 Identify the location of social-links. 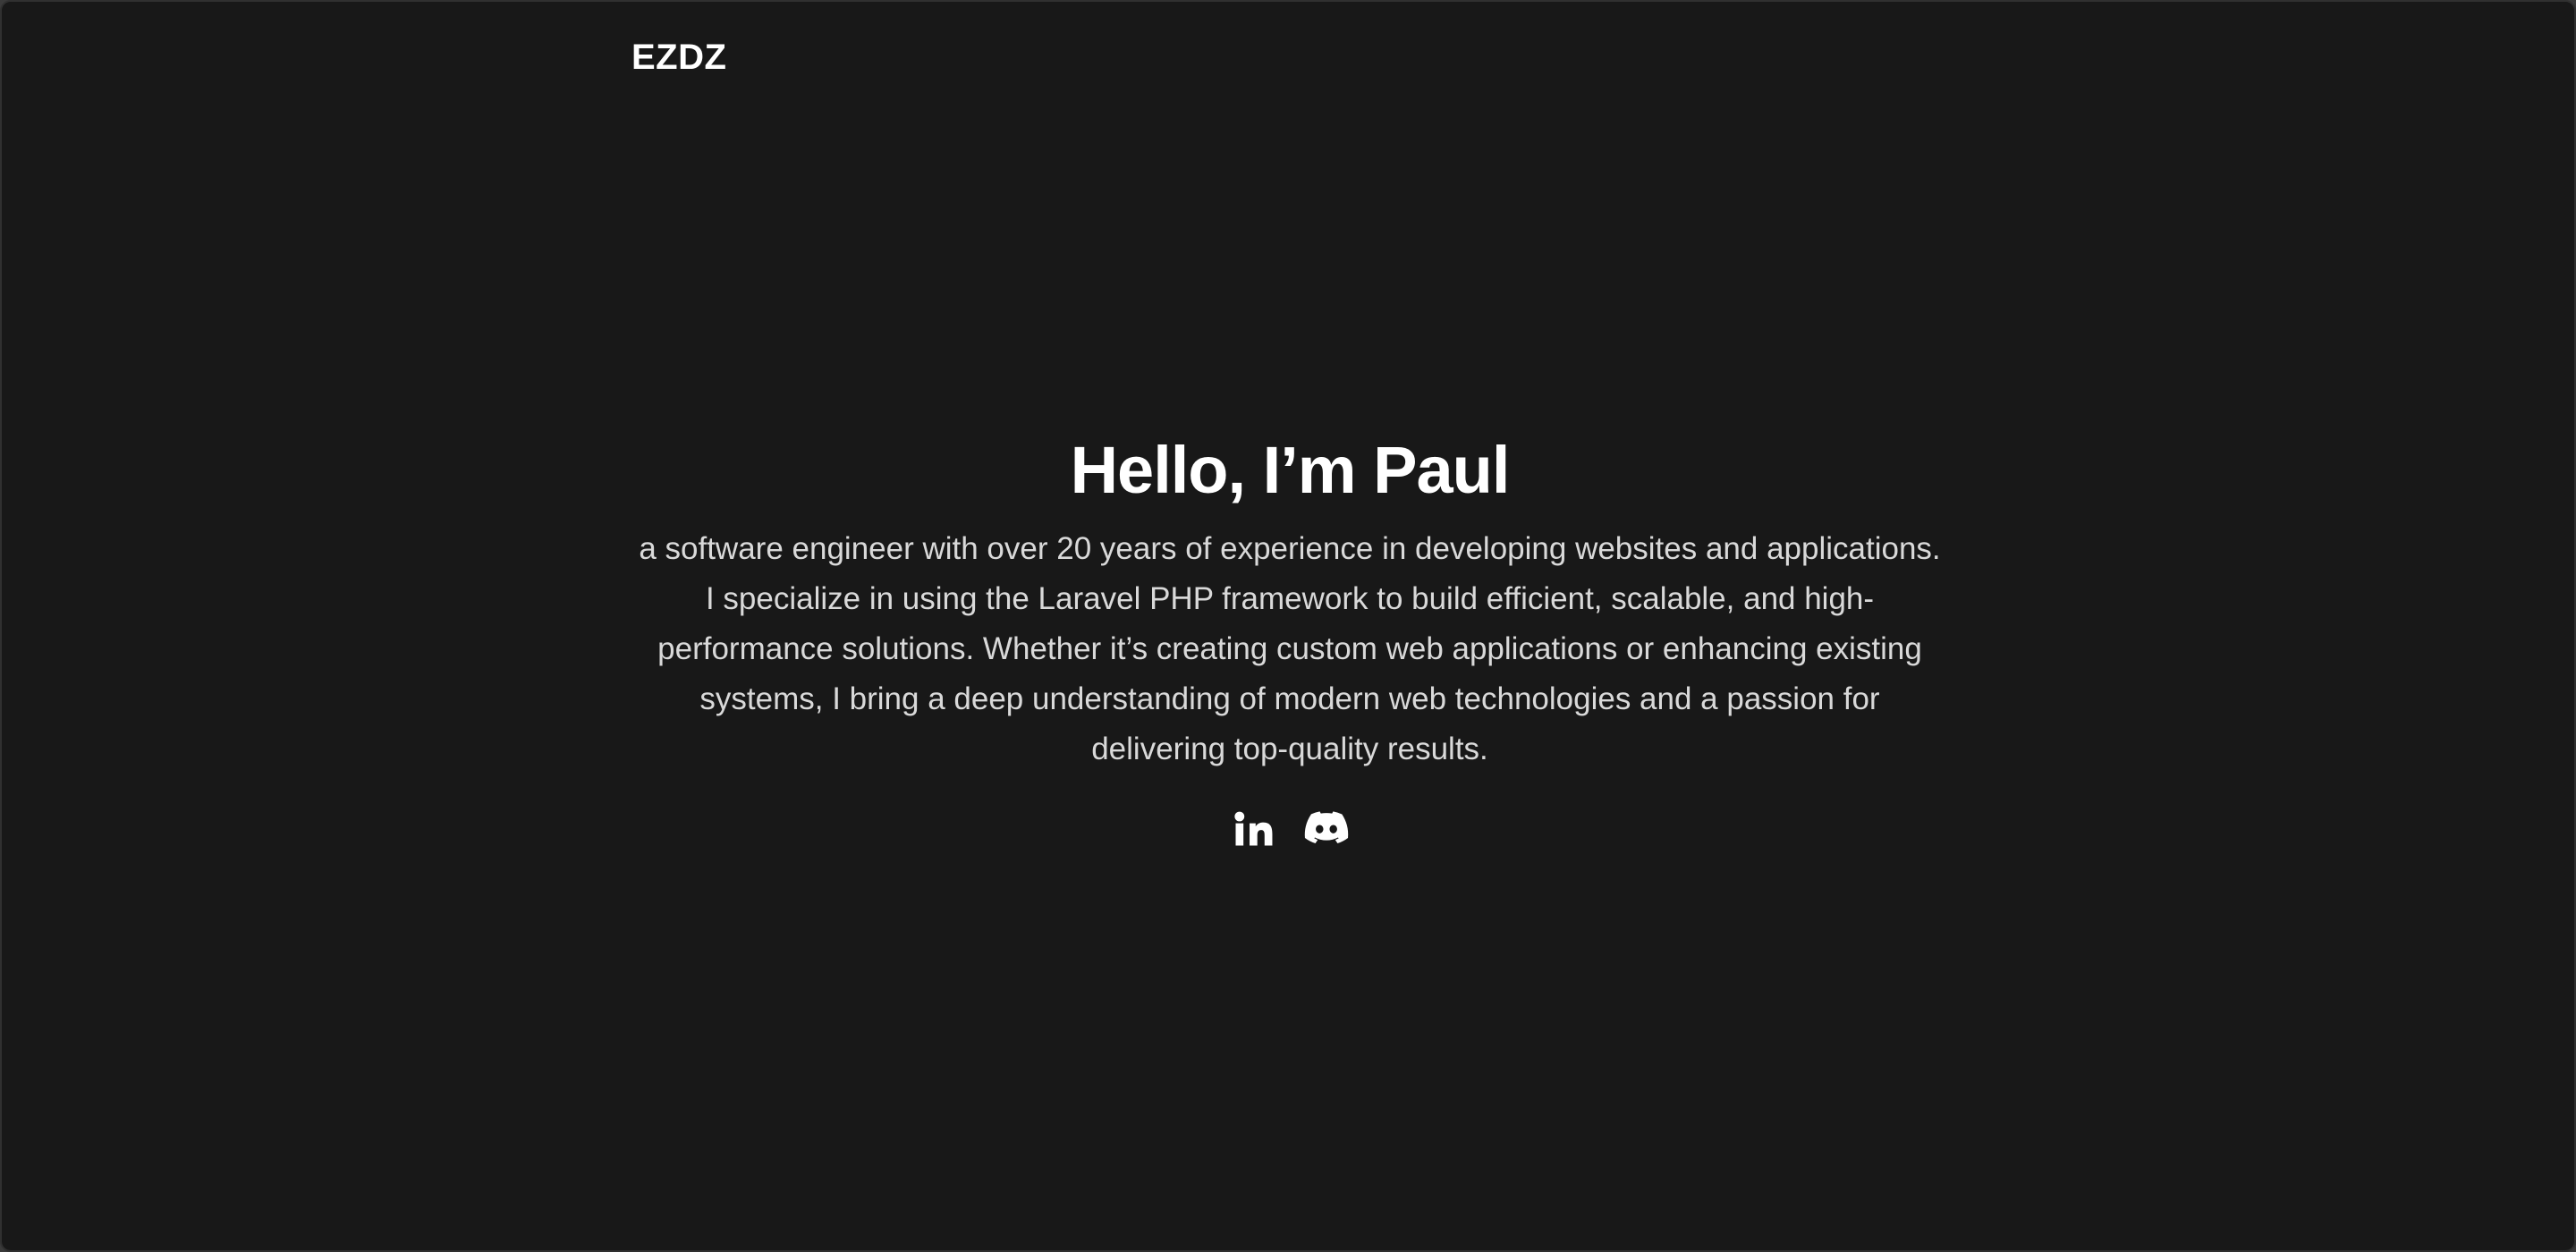
(1290, 828).